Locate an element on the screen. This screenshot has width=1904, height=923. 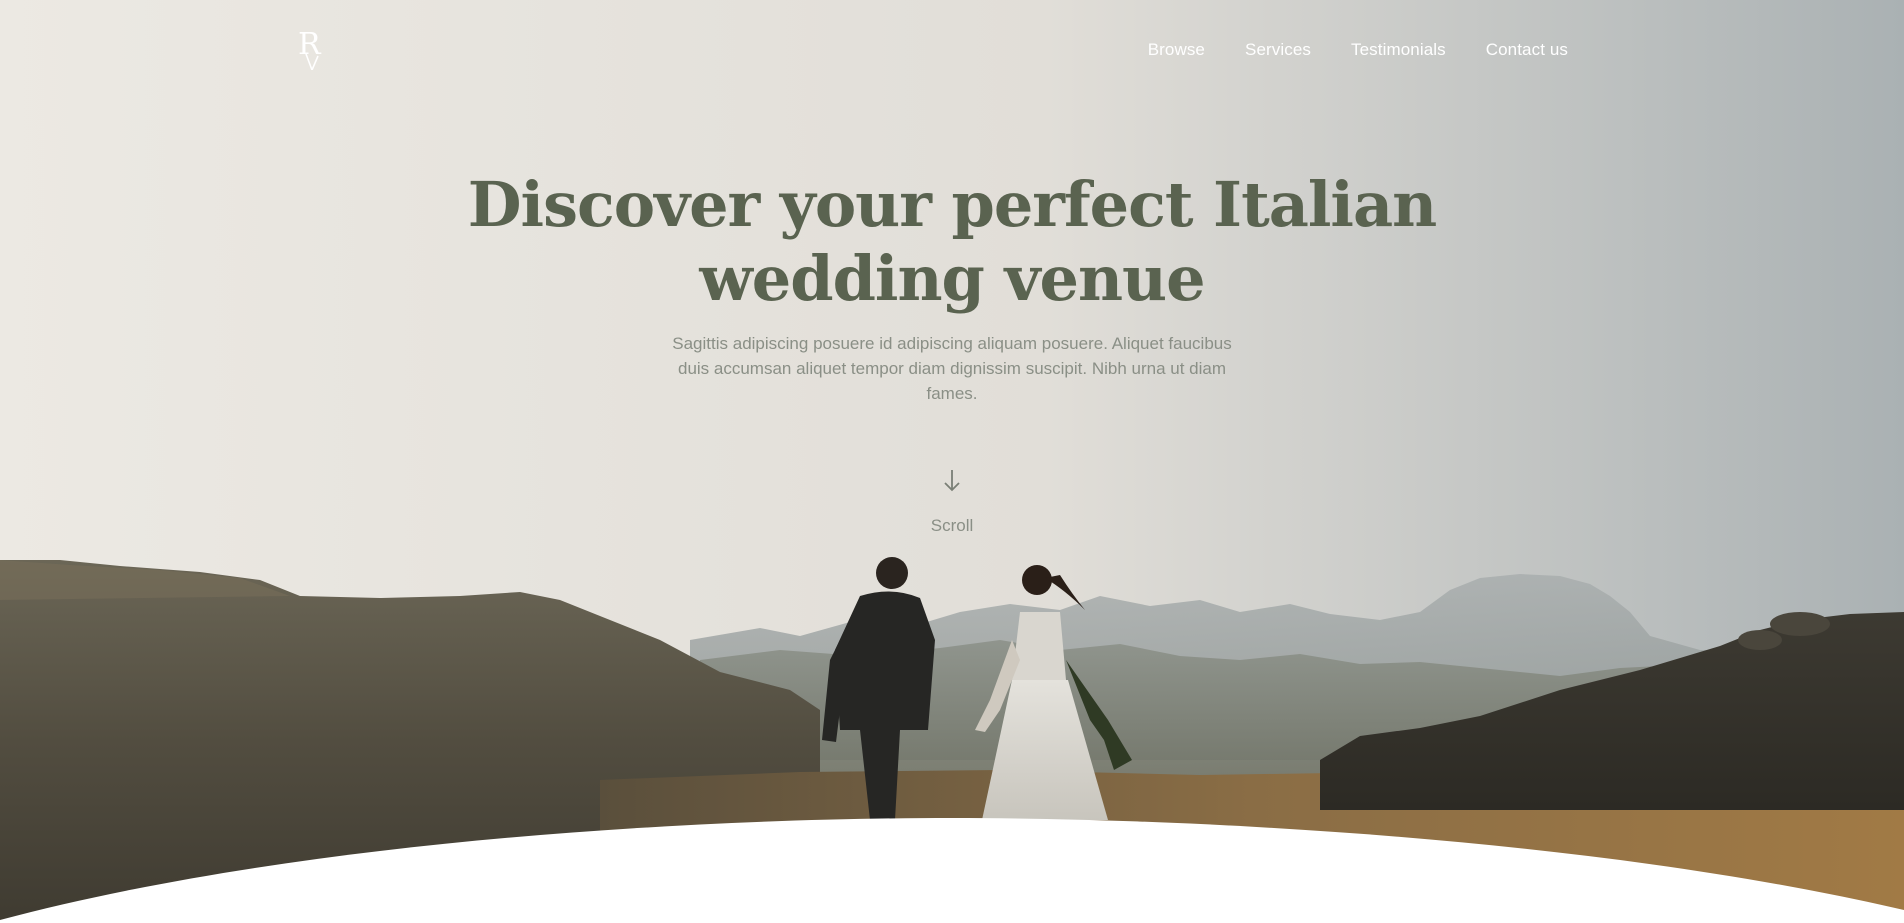
logo-icon: R is located at coordinates (312, 45).